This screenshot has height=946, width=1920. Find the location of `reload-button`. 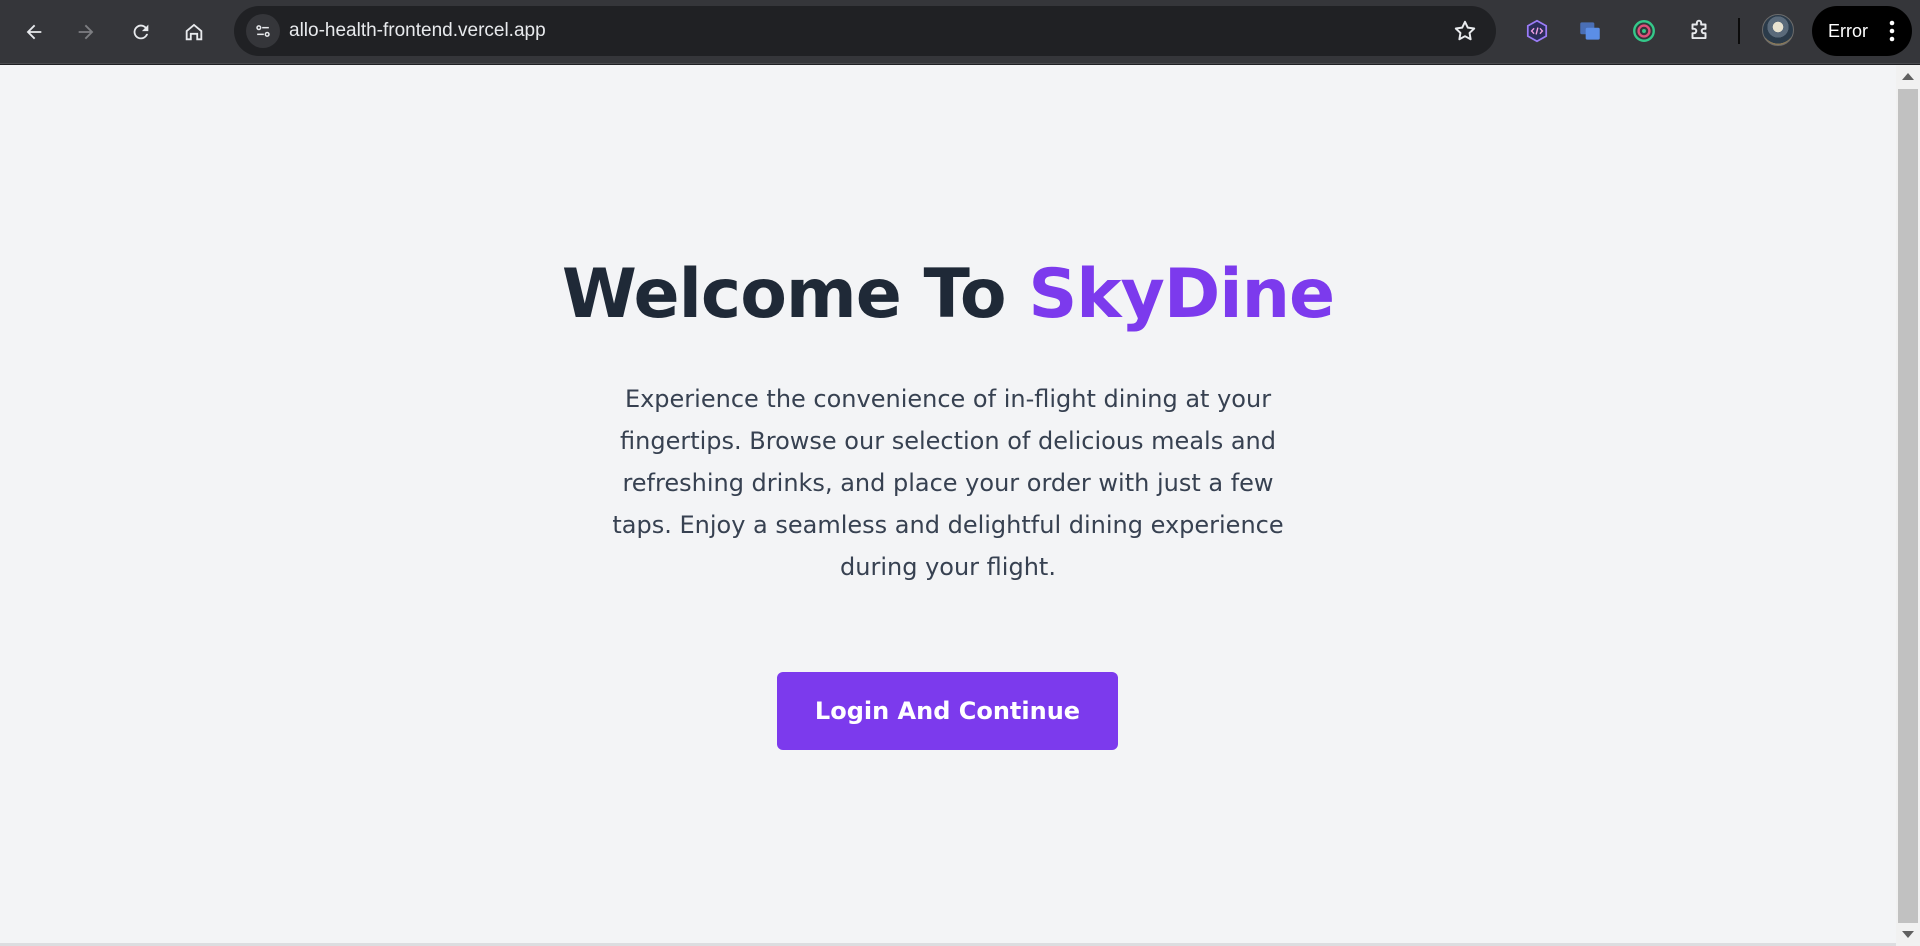

reload-button is located at coordinates (141, 32).